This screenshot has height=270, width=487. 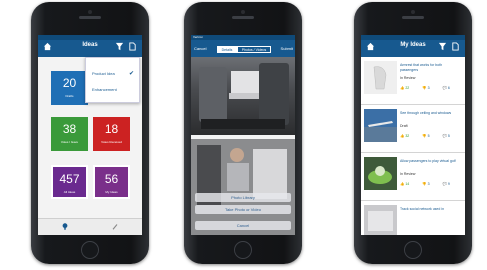 I want to click on thumbs-up-count: 👍 14, so click(x=407, y=184).